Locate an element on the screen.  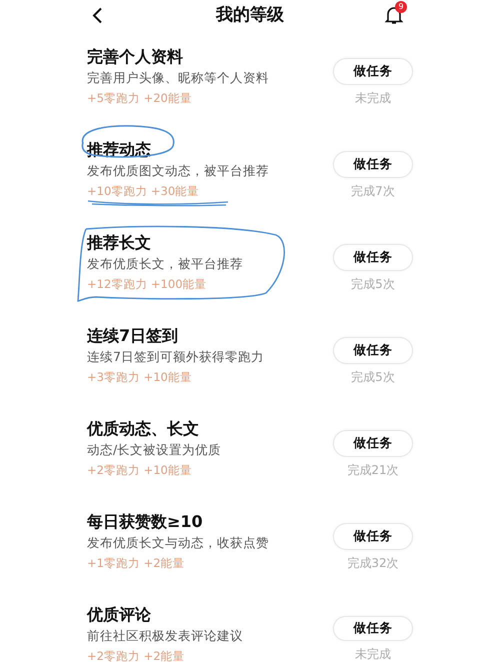
task-status: 完成32次 is located at coordinates (373, 563).